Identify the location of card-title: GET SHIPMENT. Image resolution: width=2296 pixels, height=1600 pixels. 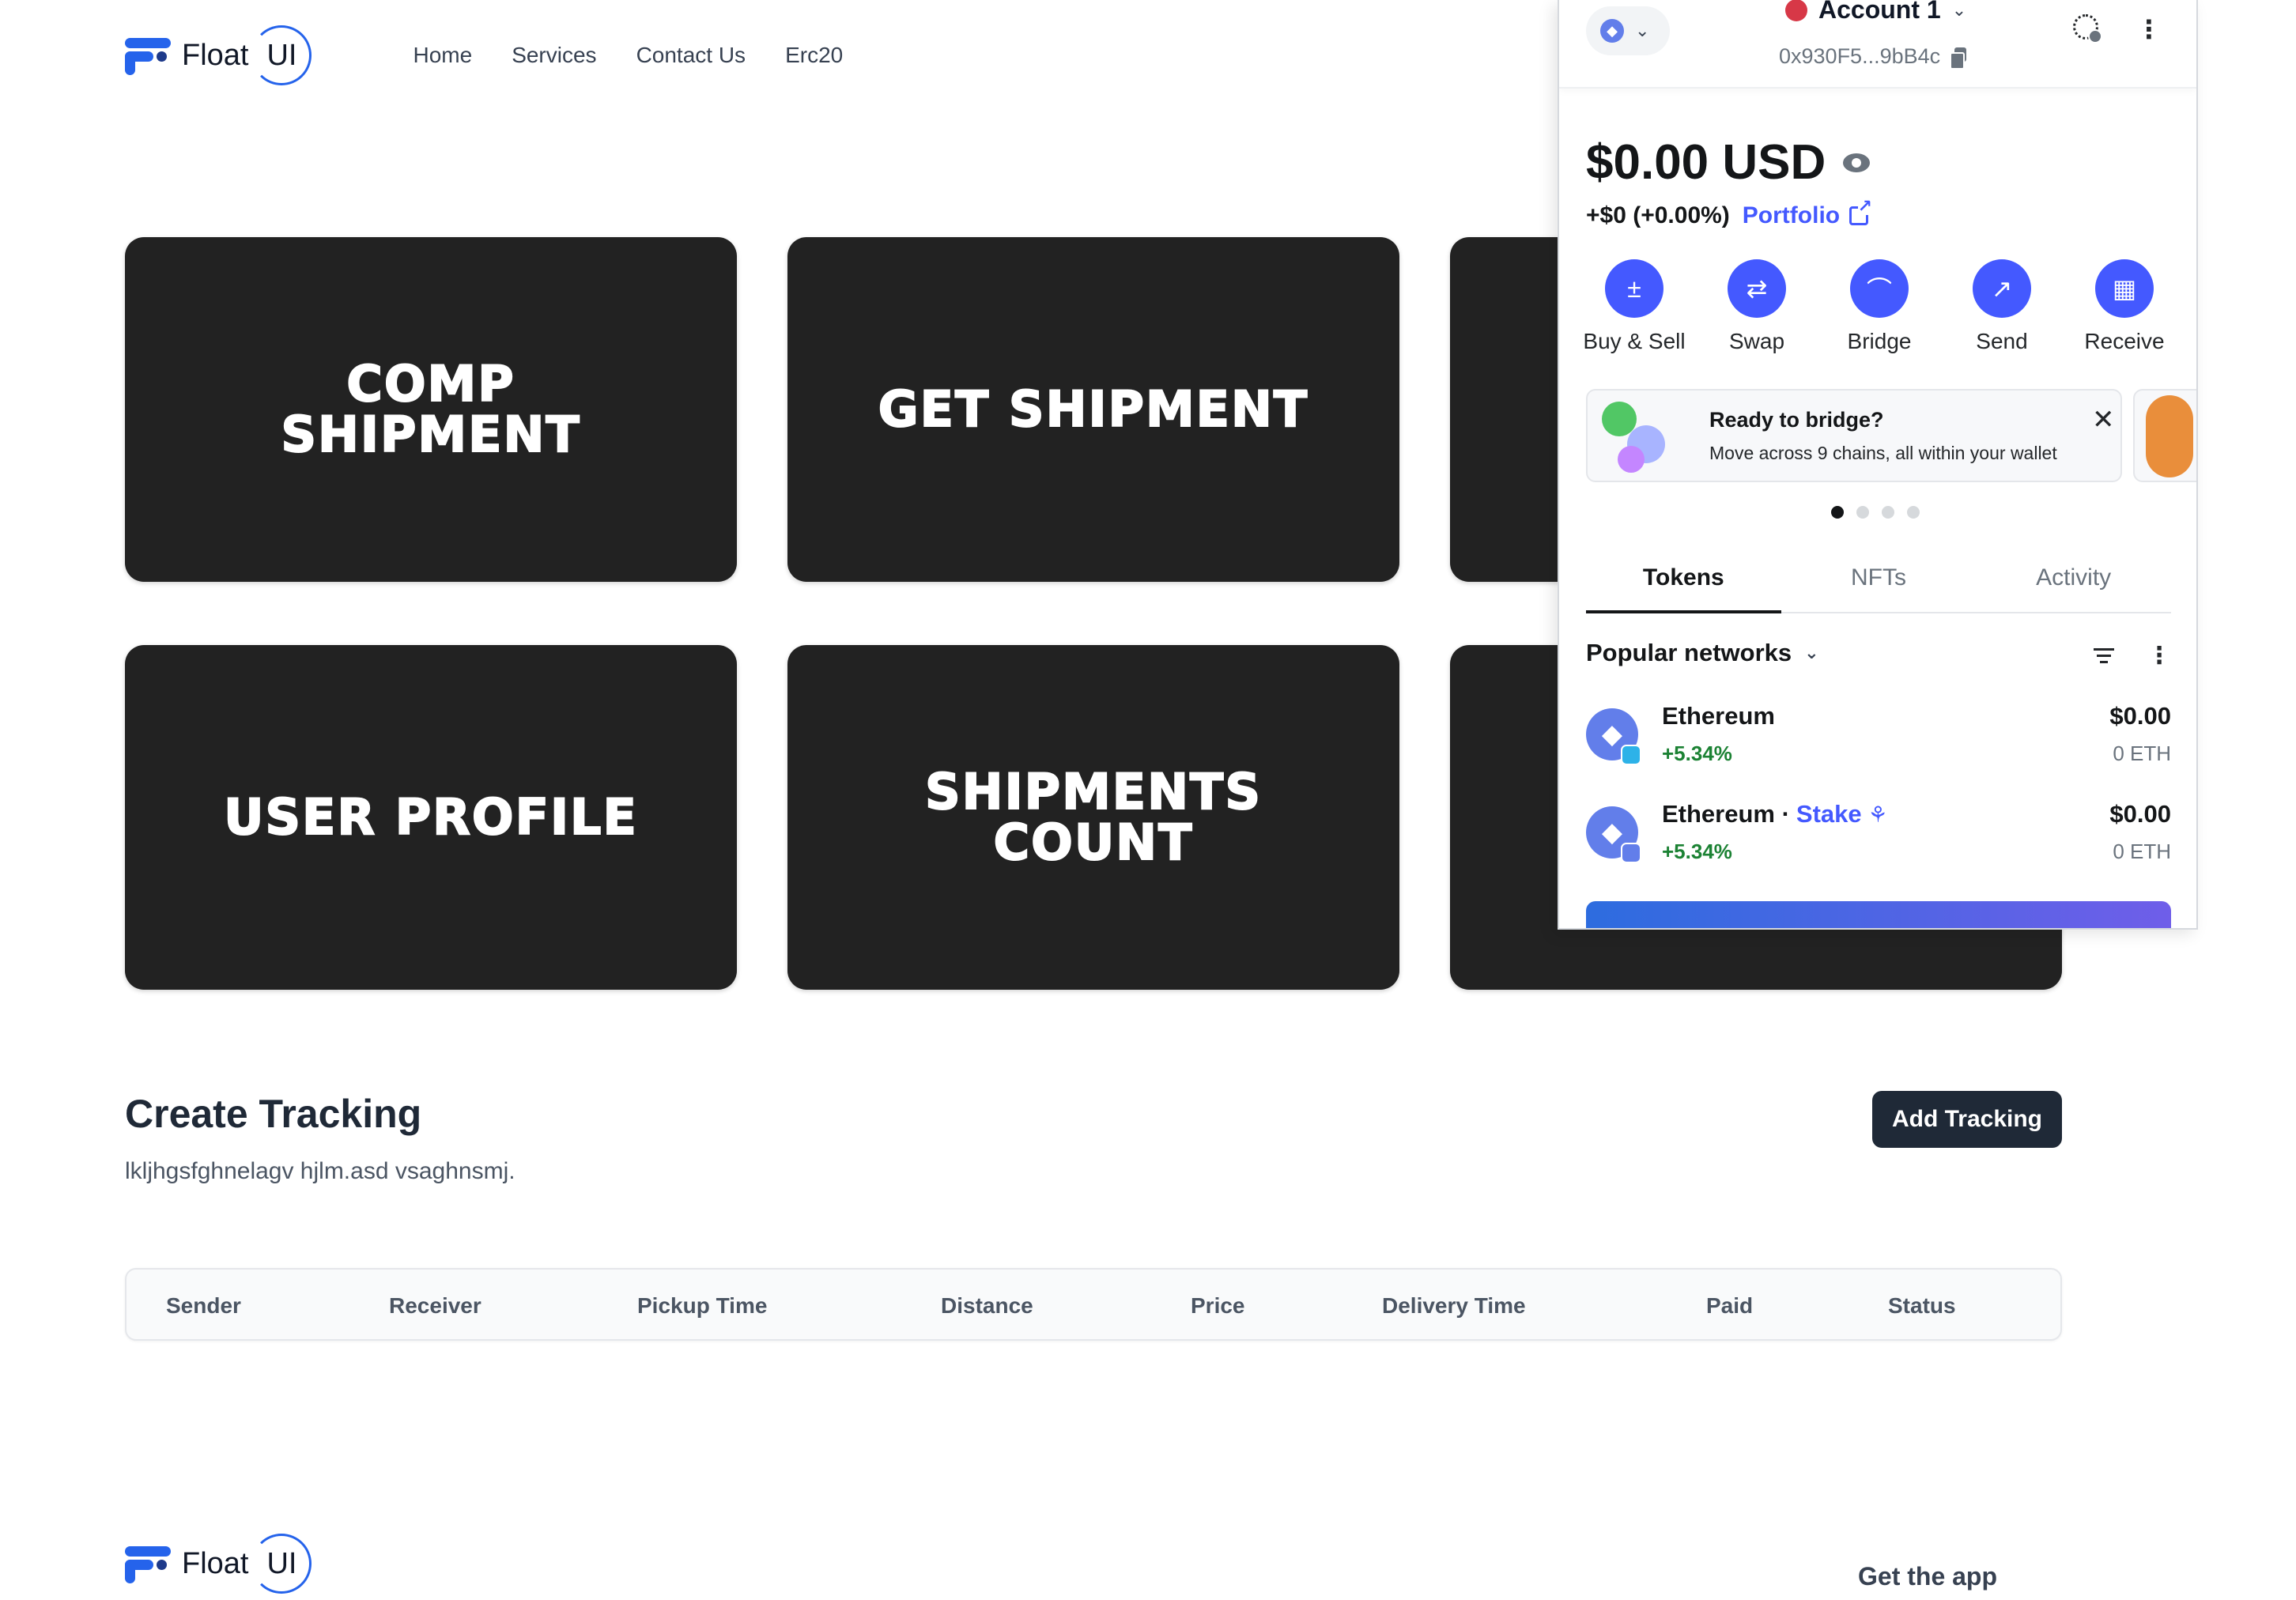
(1093, 409).